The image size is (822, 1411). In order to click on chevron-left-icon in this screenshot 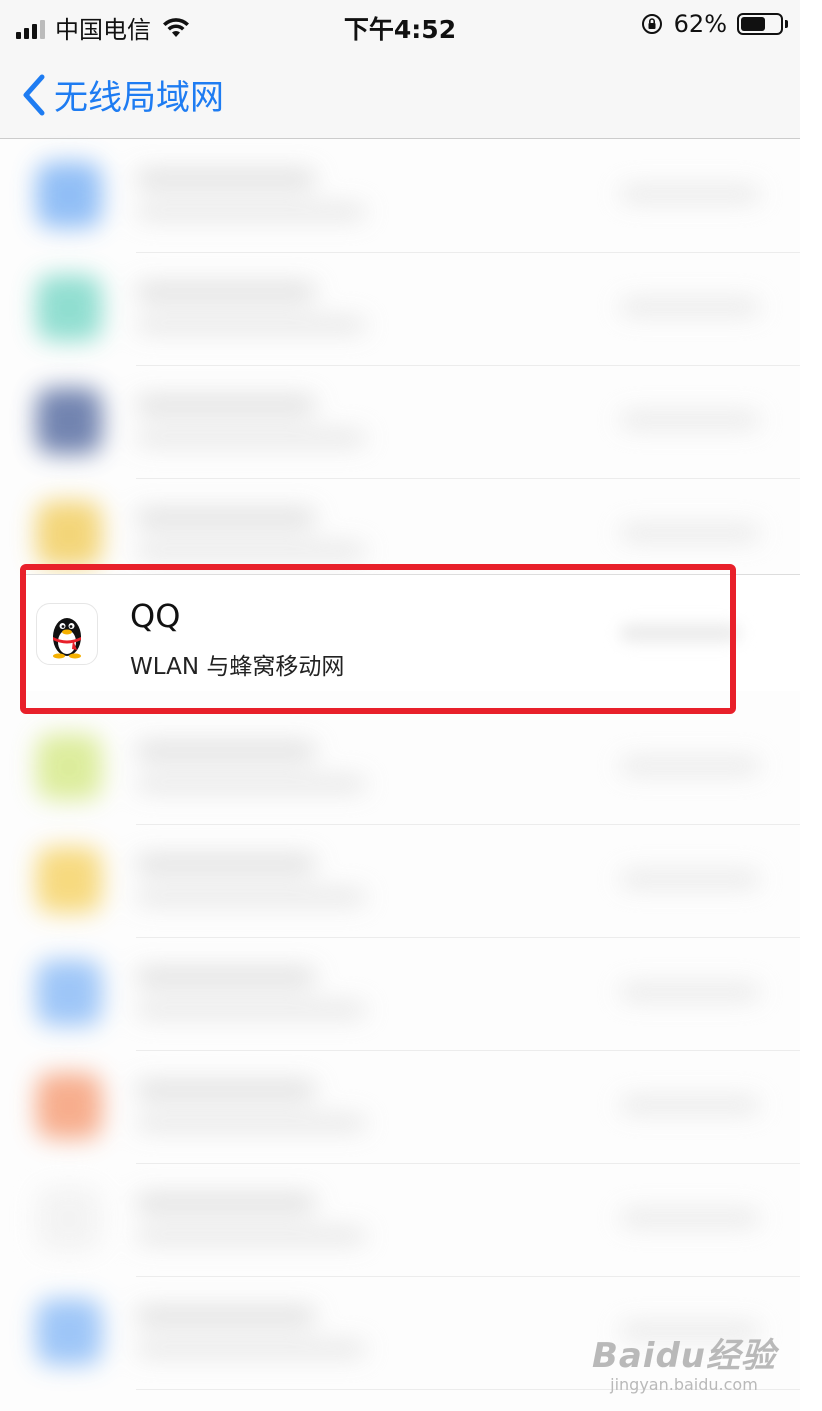, I will do `click(34, 94)`.